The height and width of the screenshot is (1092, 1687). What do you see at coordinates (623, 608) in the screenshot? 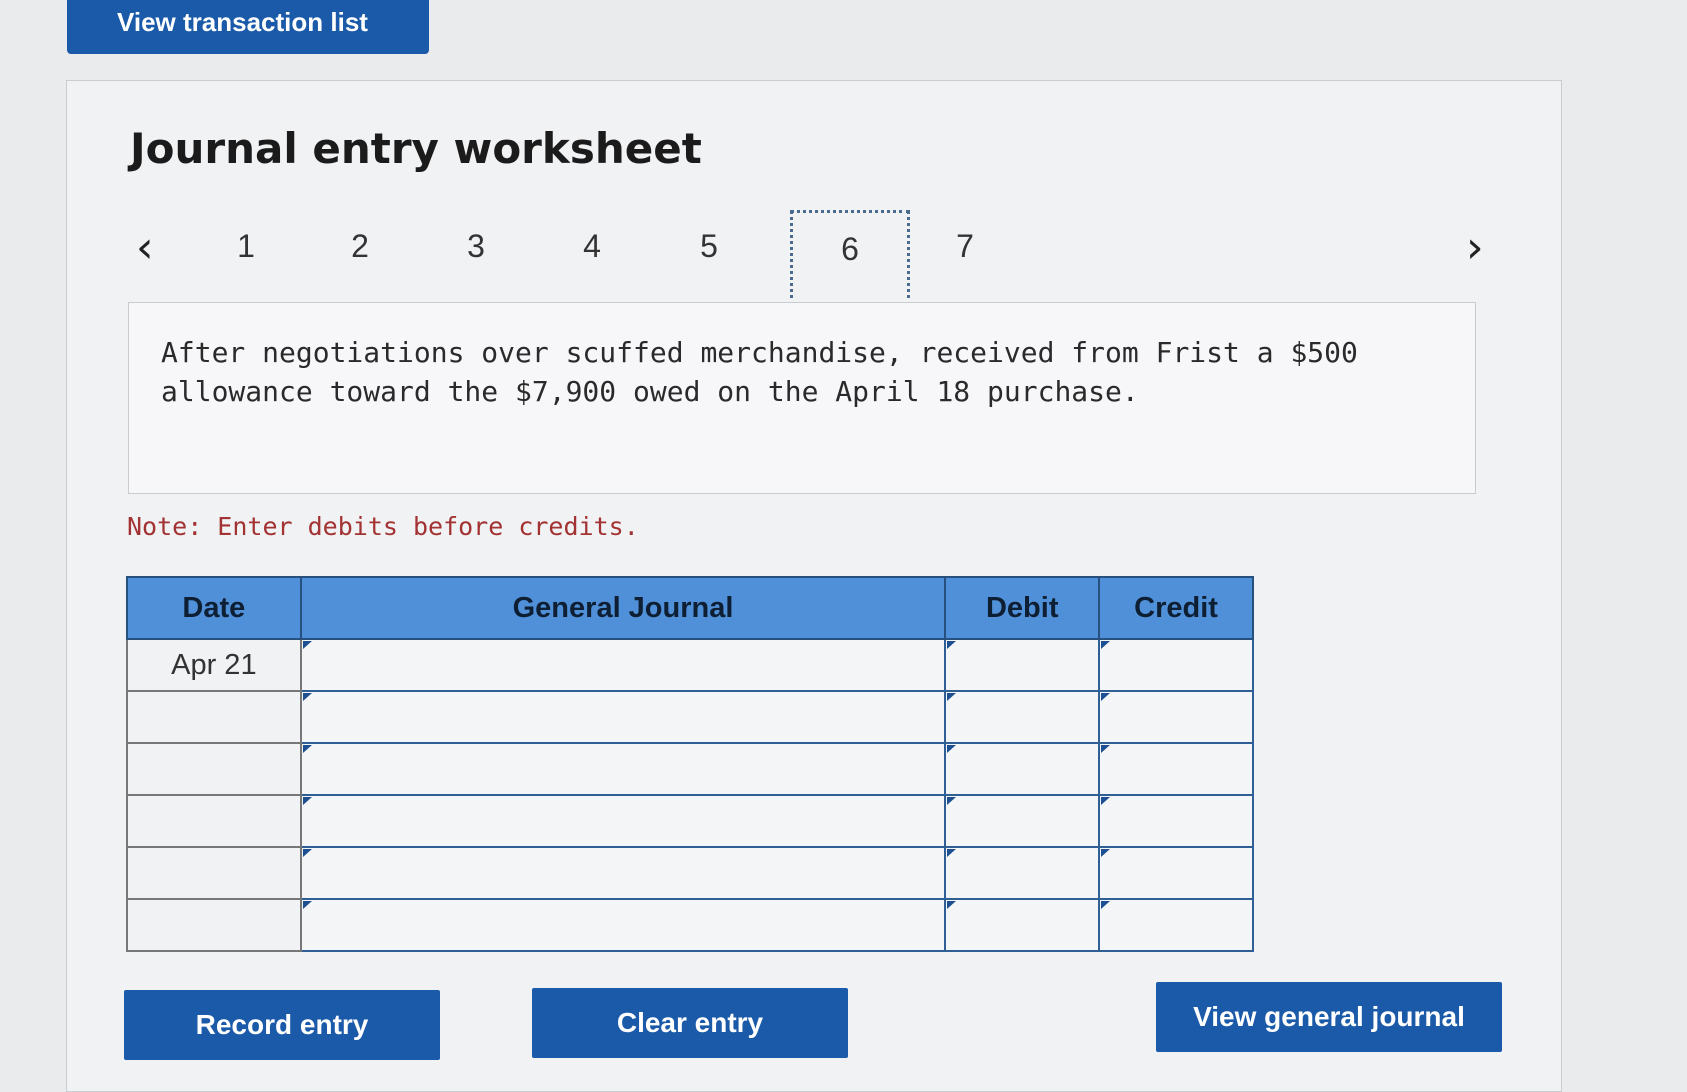
I see `column-header-general-journal: General Journal` at bounding box center [623, 608].